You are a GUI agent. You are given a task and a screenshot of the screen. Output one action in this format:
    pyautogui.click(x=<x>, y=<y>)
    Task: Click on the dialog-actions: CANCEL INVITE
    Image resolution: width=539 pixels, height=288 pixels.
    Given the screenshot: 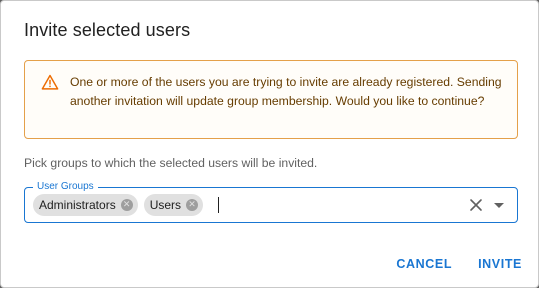 What is the action you would take?
    pyautogui.click(x=459, y=264)
    